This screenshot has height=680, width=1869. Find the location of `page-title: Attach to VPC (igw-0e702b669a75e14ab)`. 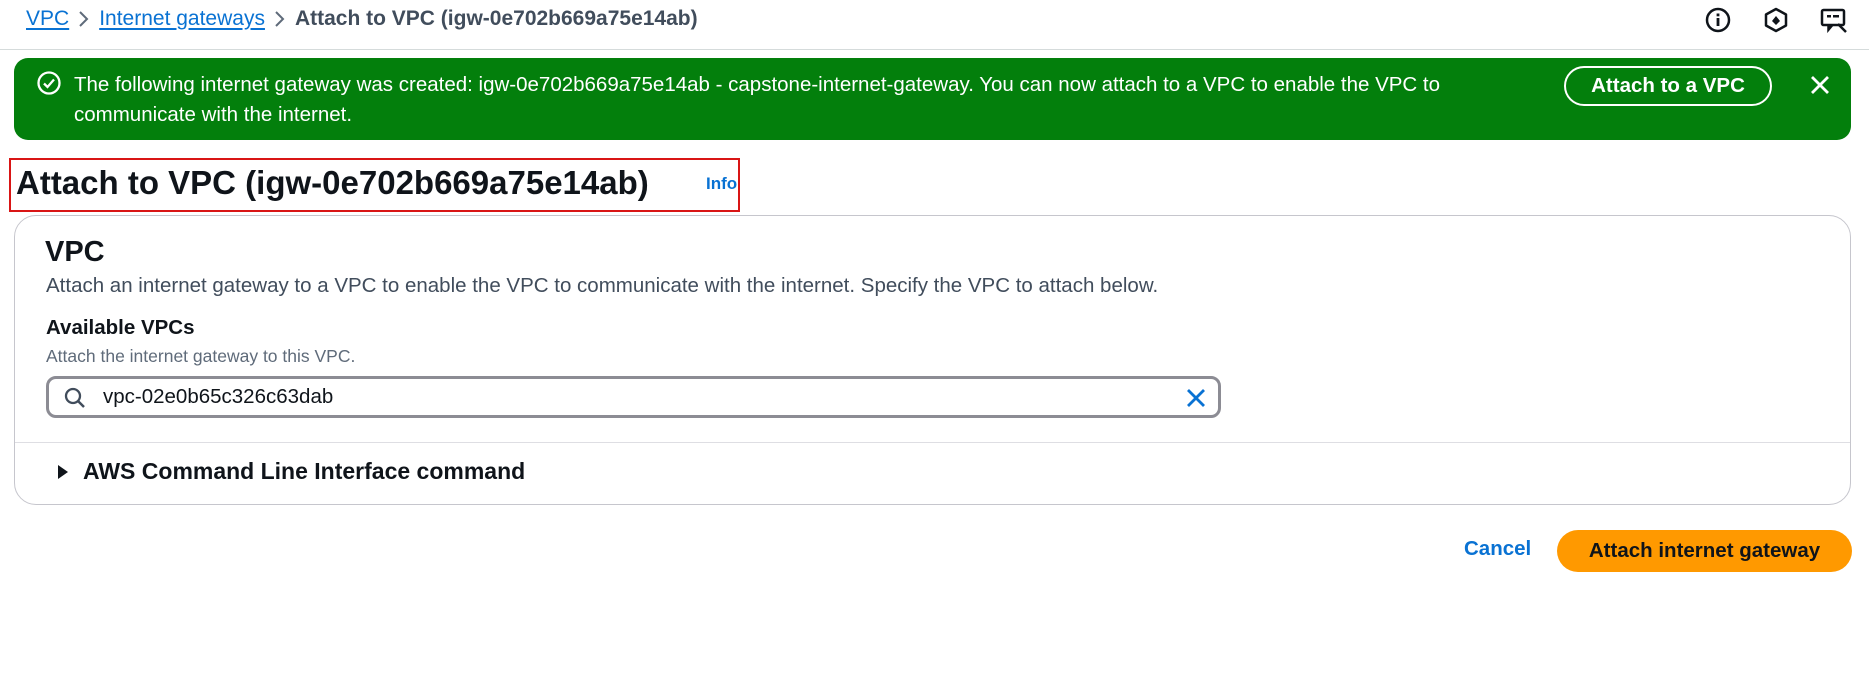

page-title: Attach to VPC (igw-0e702b669a75e14ab) is located at coordinates (332, 182).